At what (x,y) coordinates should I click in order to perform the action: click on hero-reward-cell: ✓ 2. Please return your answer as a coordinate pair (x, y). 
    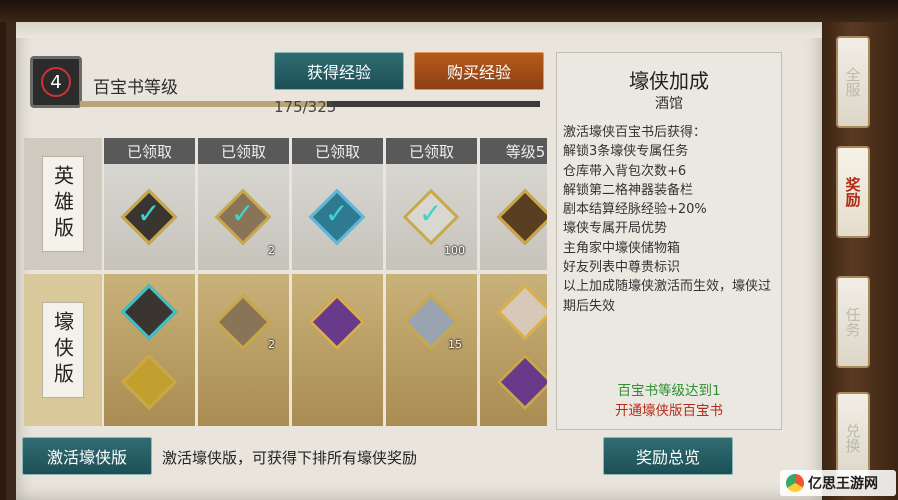
    Looking at the image, I should click on (243, 217).